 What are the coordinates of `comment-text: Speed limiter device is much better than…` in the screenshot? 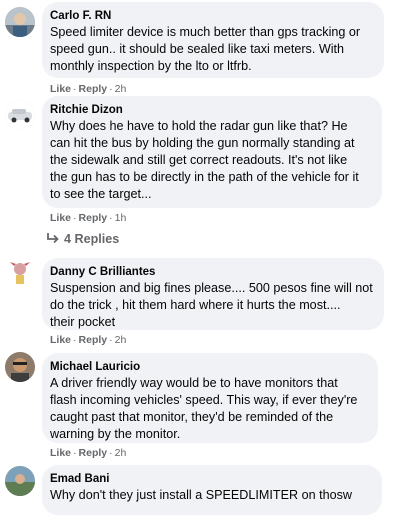 It's located at (205, 49).